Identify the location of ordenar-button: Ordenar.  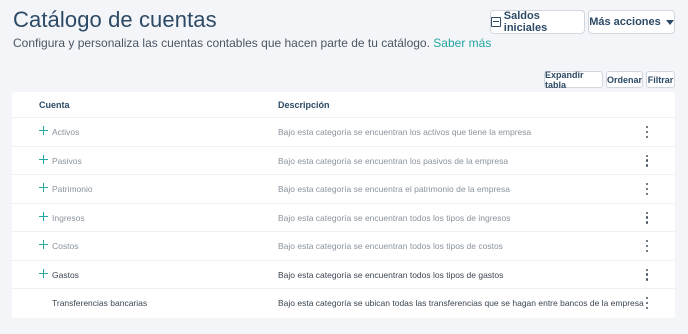
(624, 79).